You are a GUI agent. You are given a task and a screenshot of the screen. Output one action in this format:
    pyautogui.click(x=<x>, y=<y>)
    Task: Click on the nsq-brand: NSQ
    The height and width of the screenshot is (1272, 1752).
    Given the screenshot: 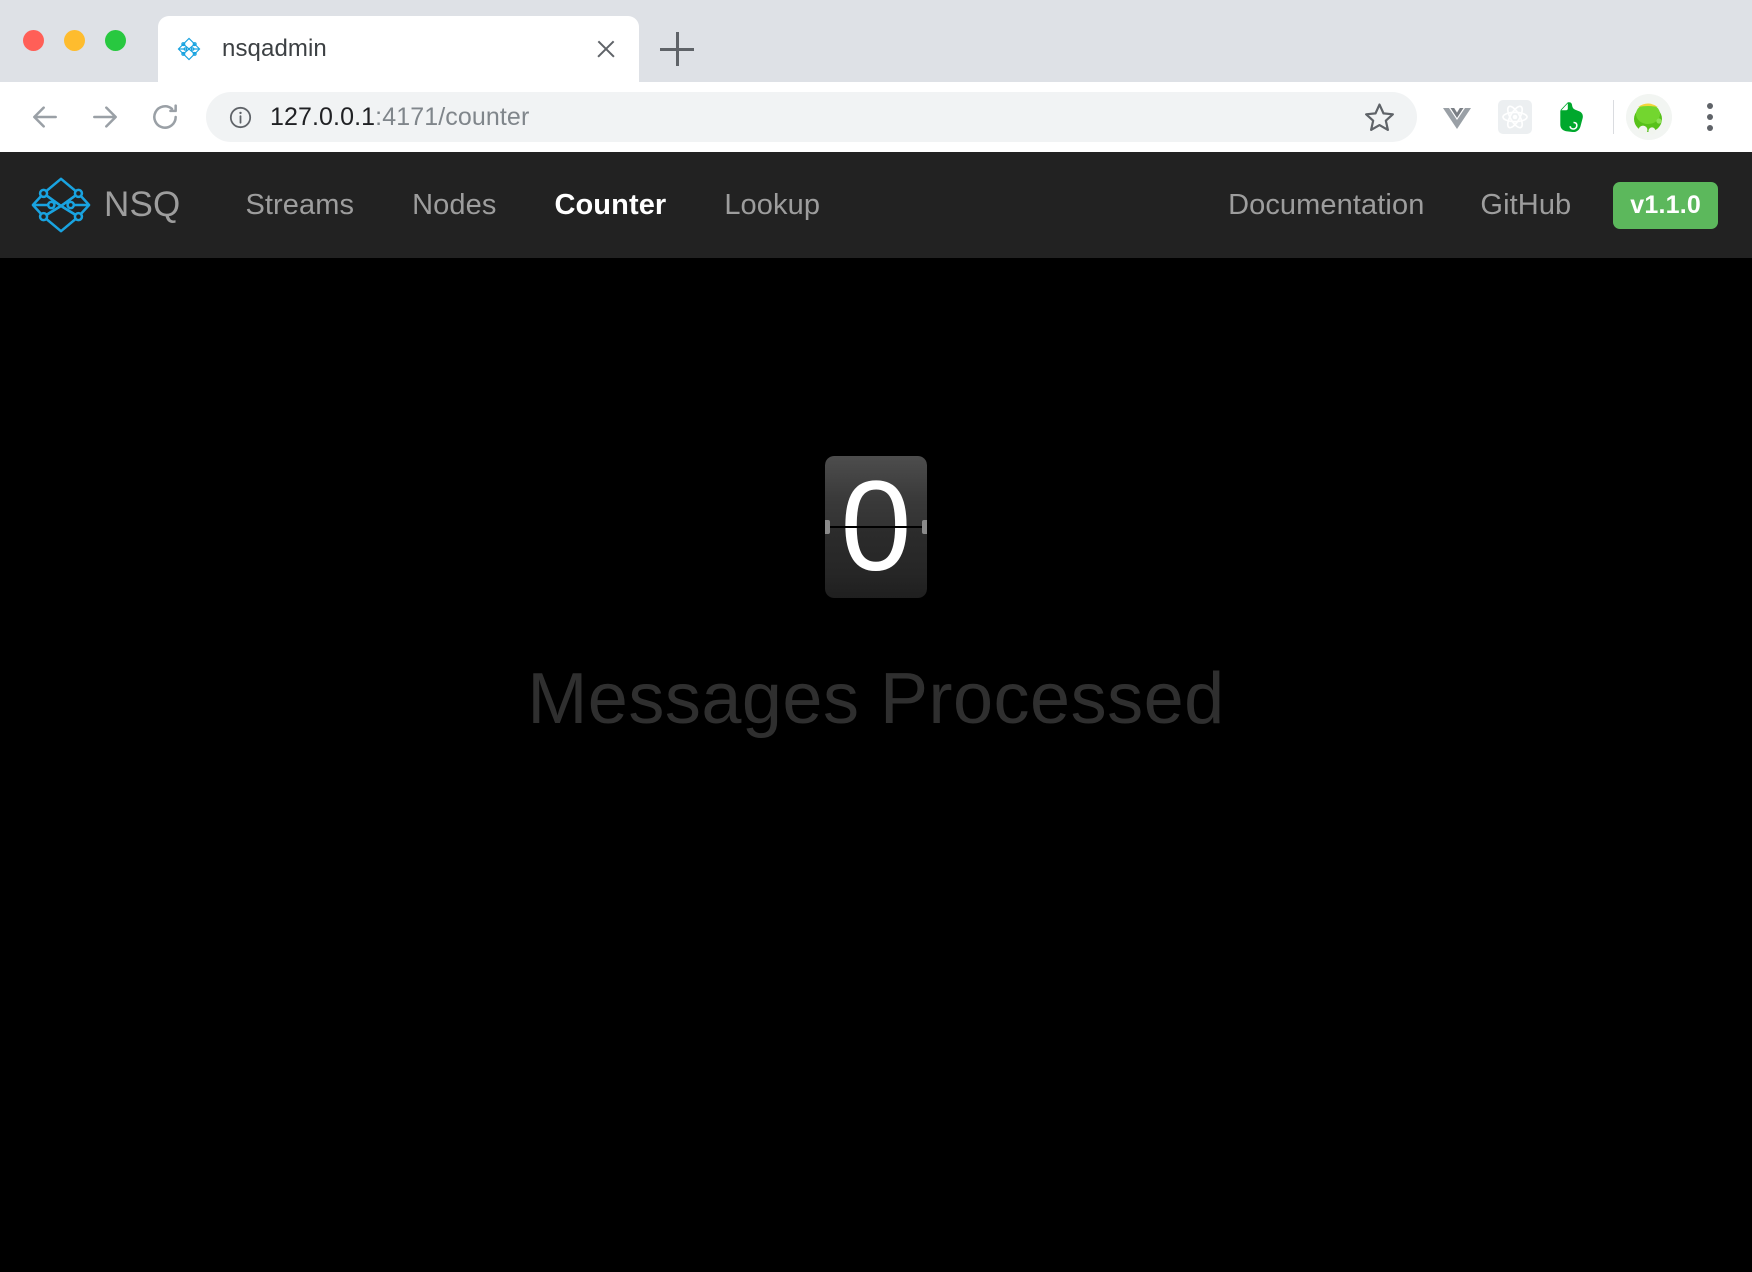 What is the action you would take?
    pyautogui.click(x=105, y=205)
    